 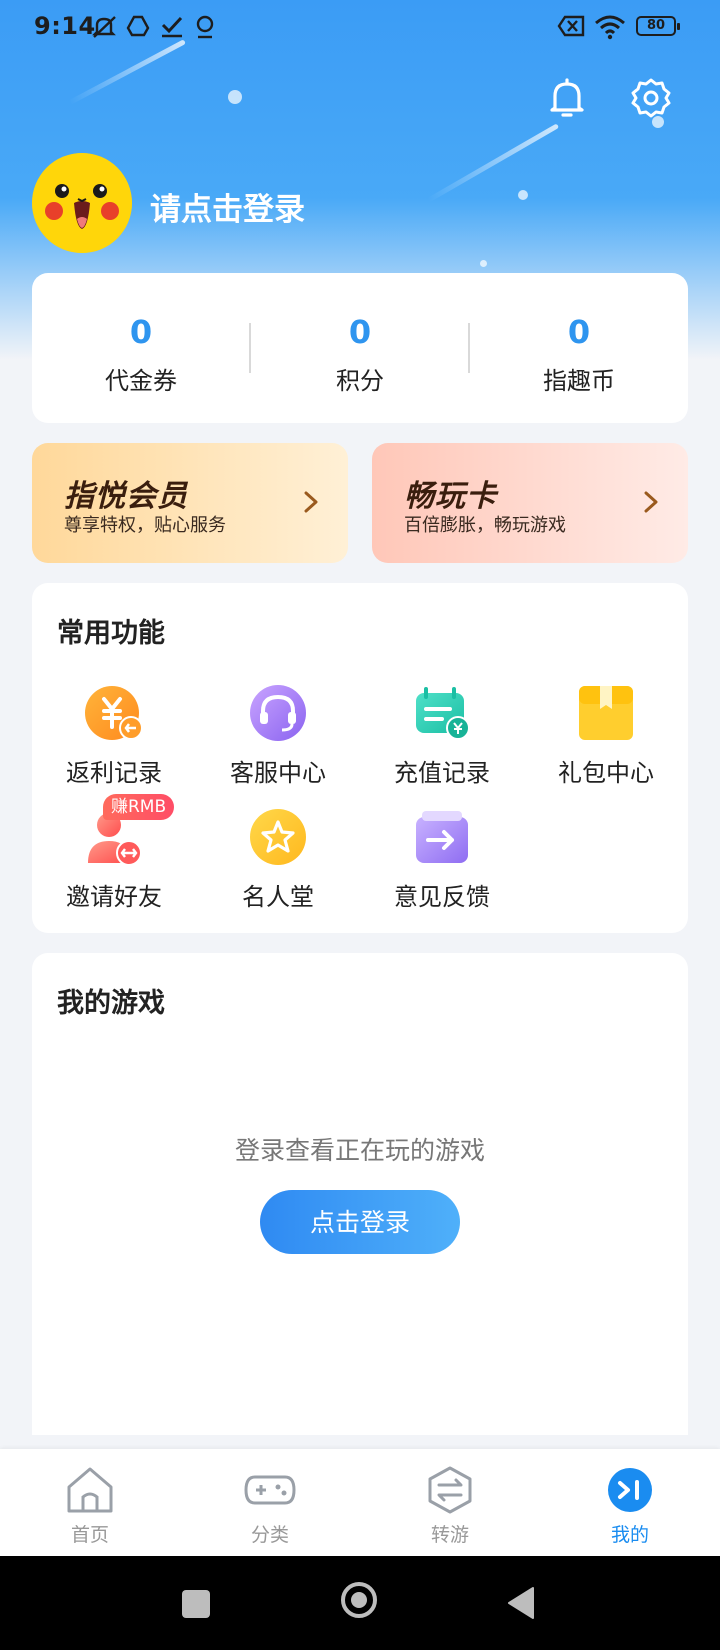 I want to click on func-rebate-records: 返利记录, so click(x=114, y=742).